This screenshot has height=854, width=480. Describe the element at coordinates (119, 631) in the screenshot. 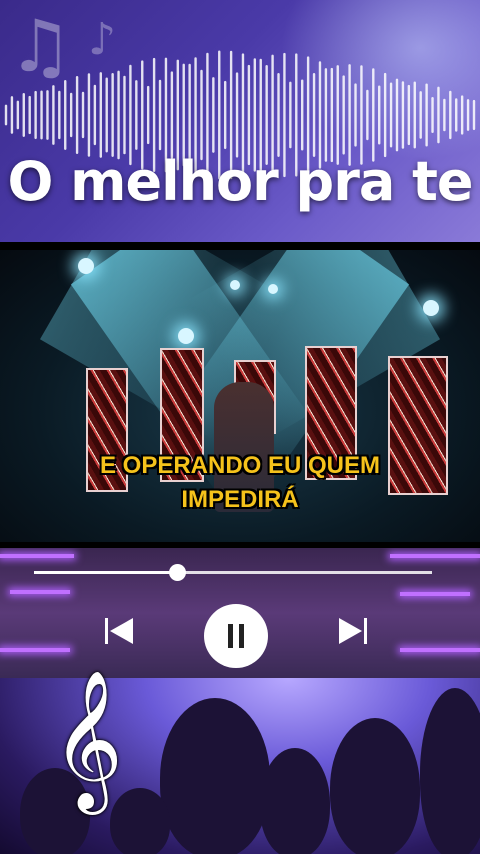

I see `skip-previous-icon` at that location.